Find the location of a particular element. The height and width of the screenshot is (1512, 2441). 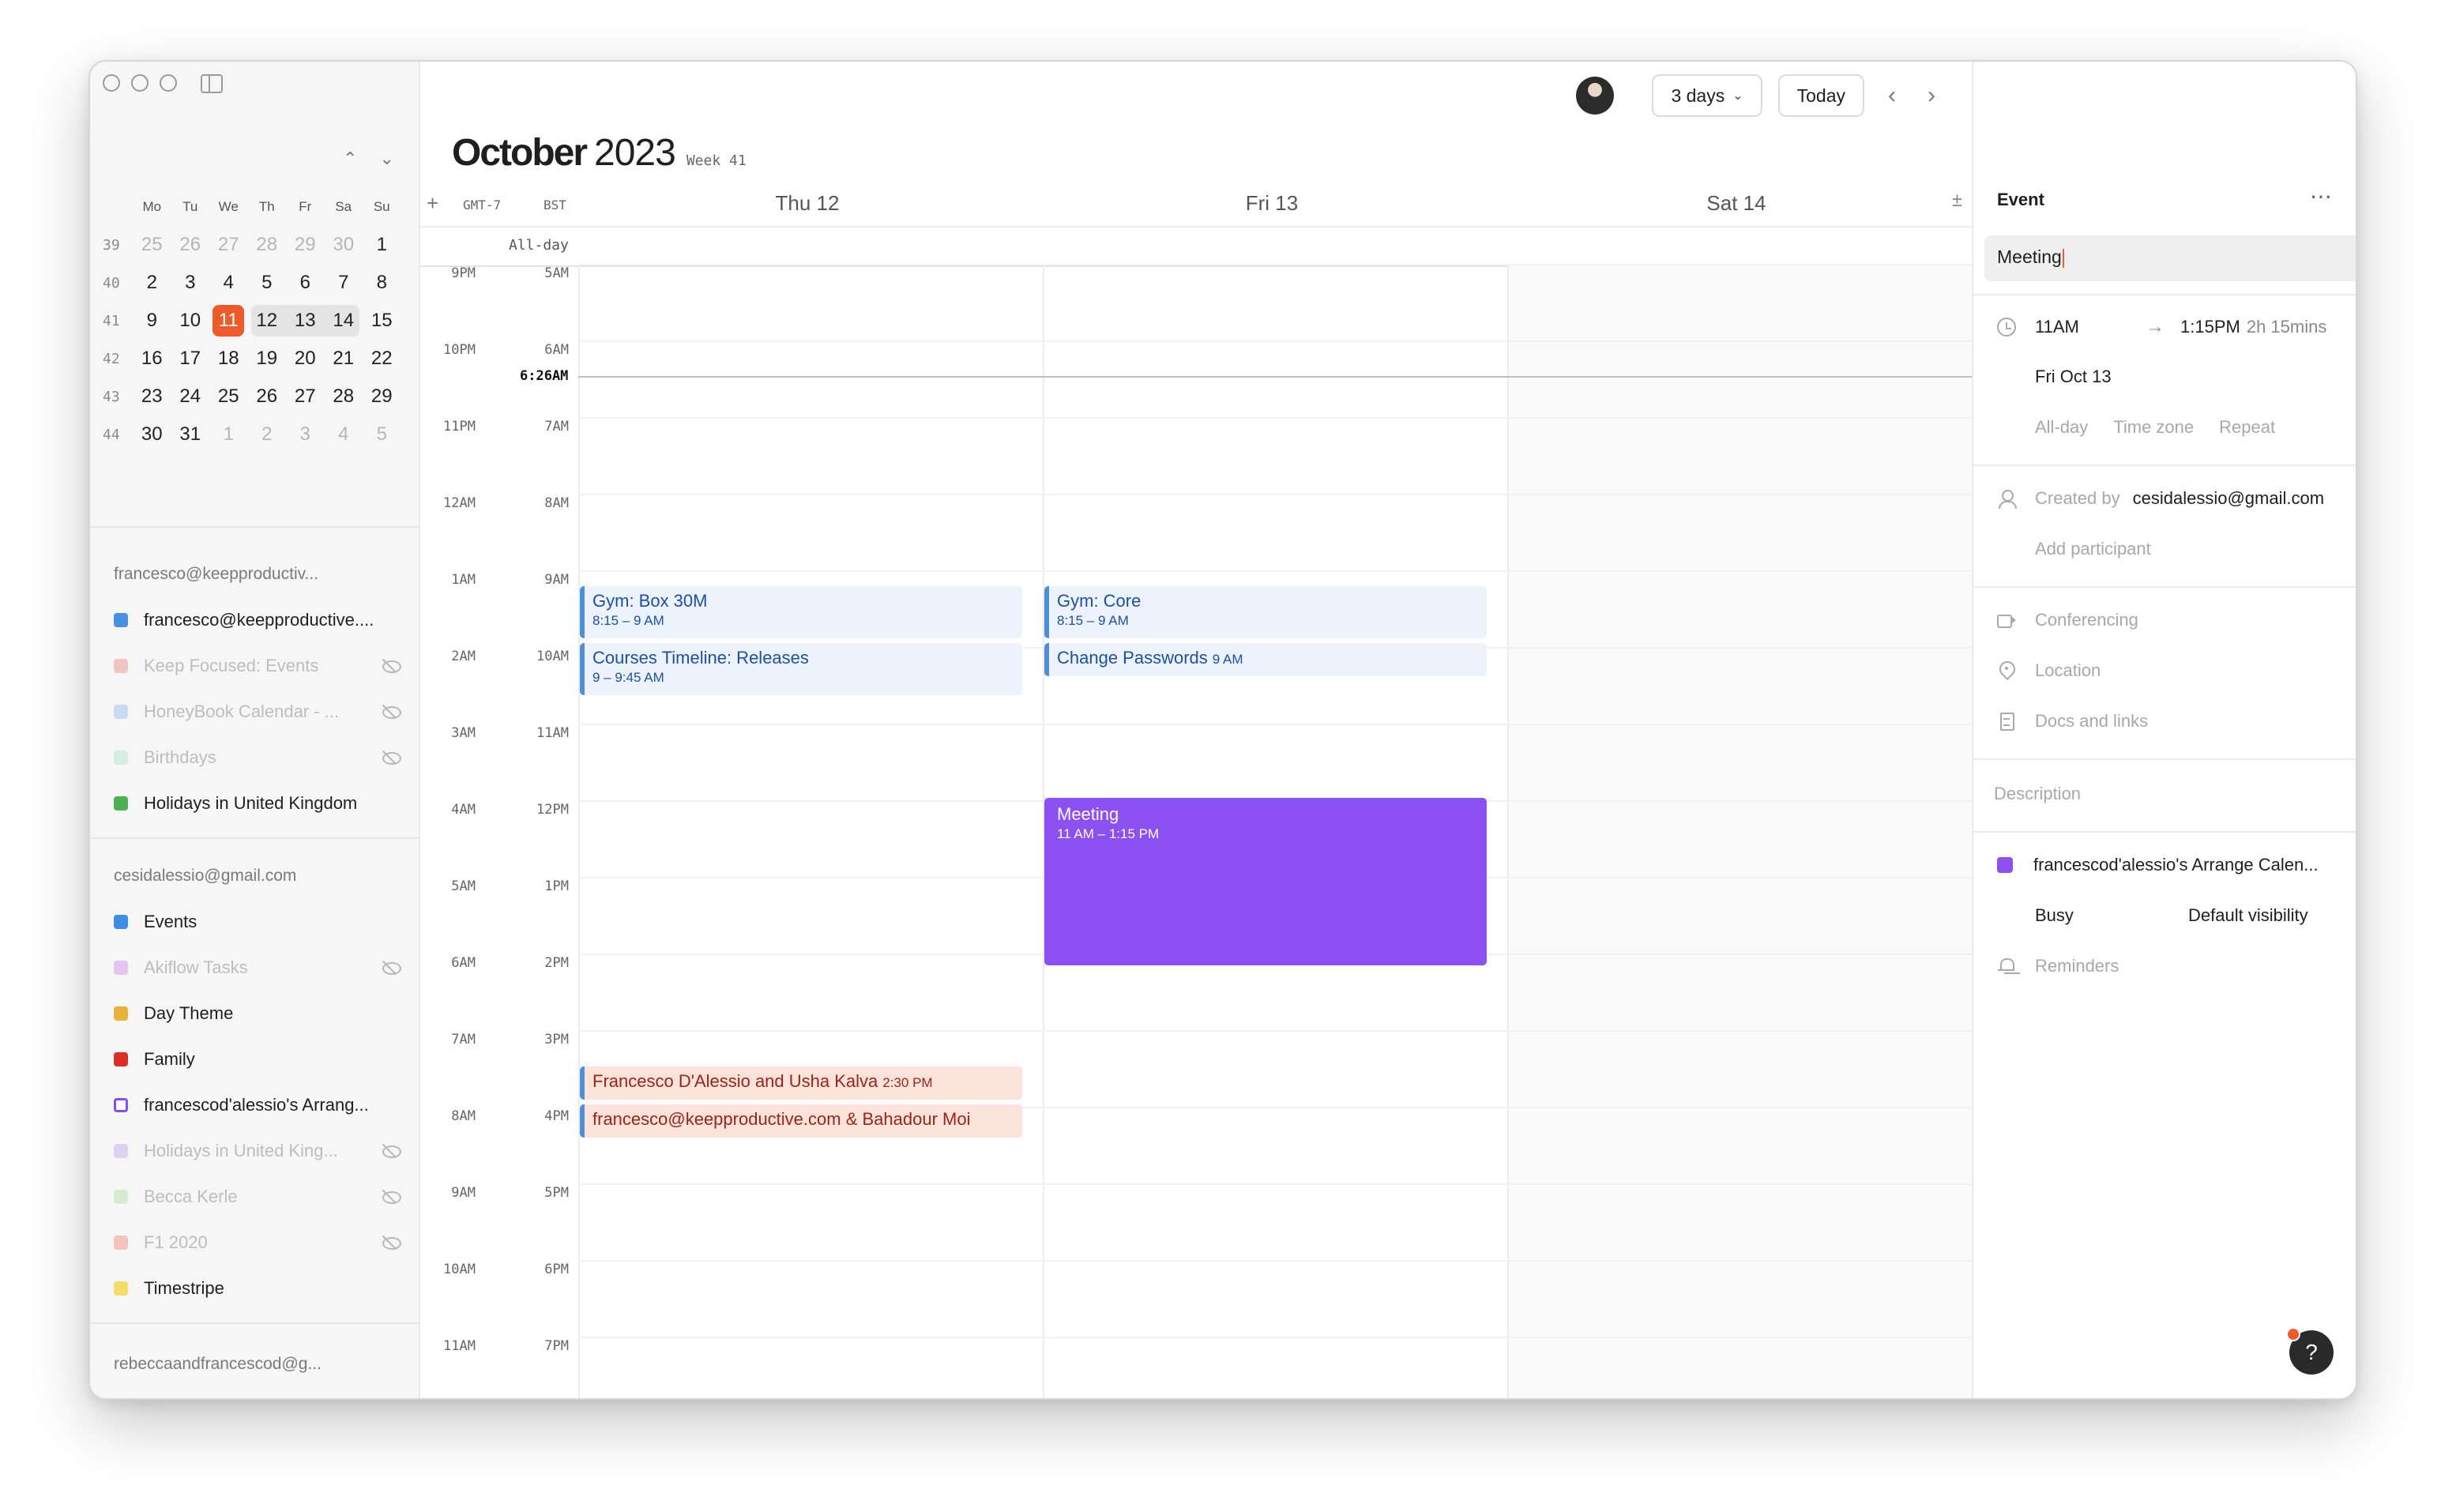

visibility-select: Default visibility is located at coordinates (2248, 915).